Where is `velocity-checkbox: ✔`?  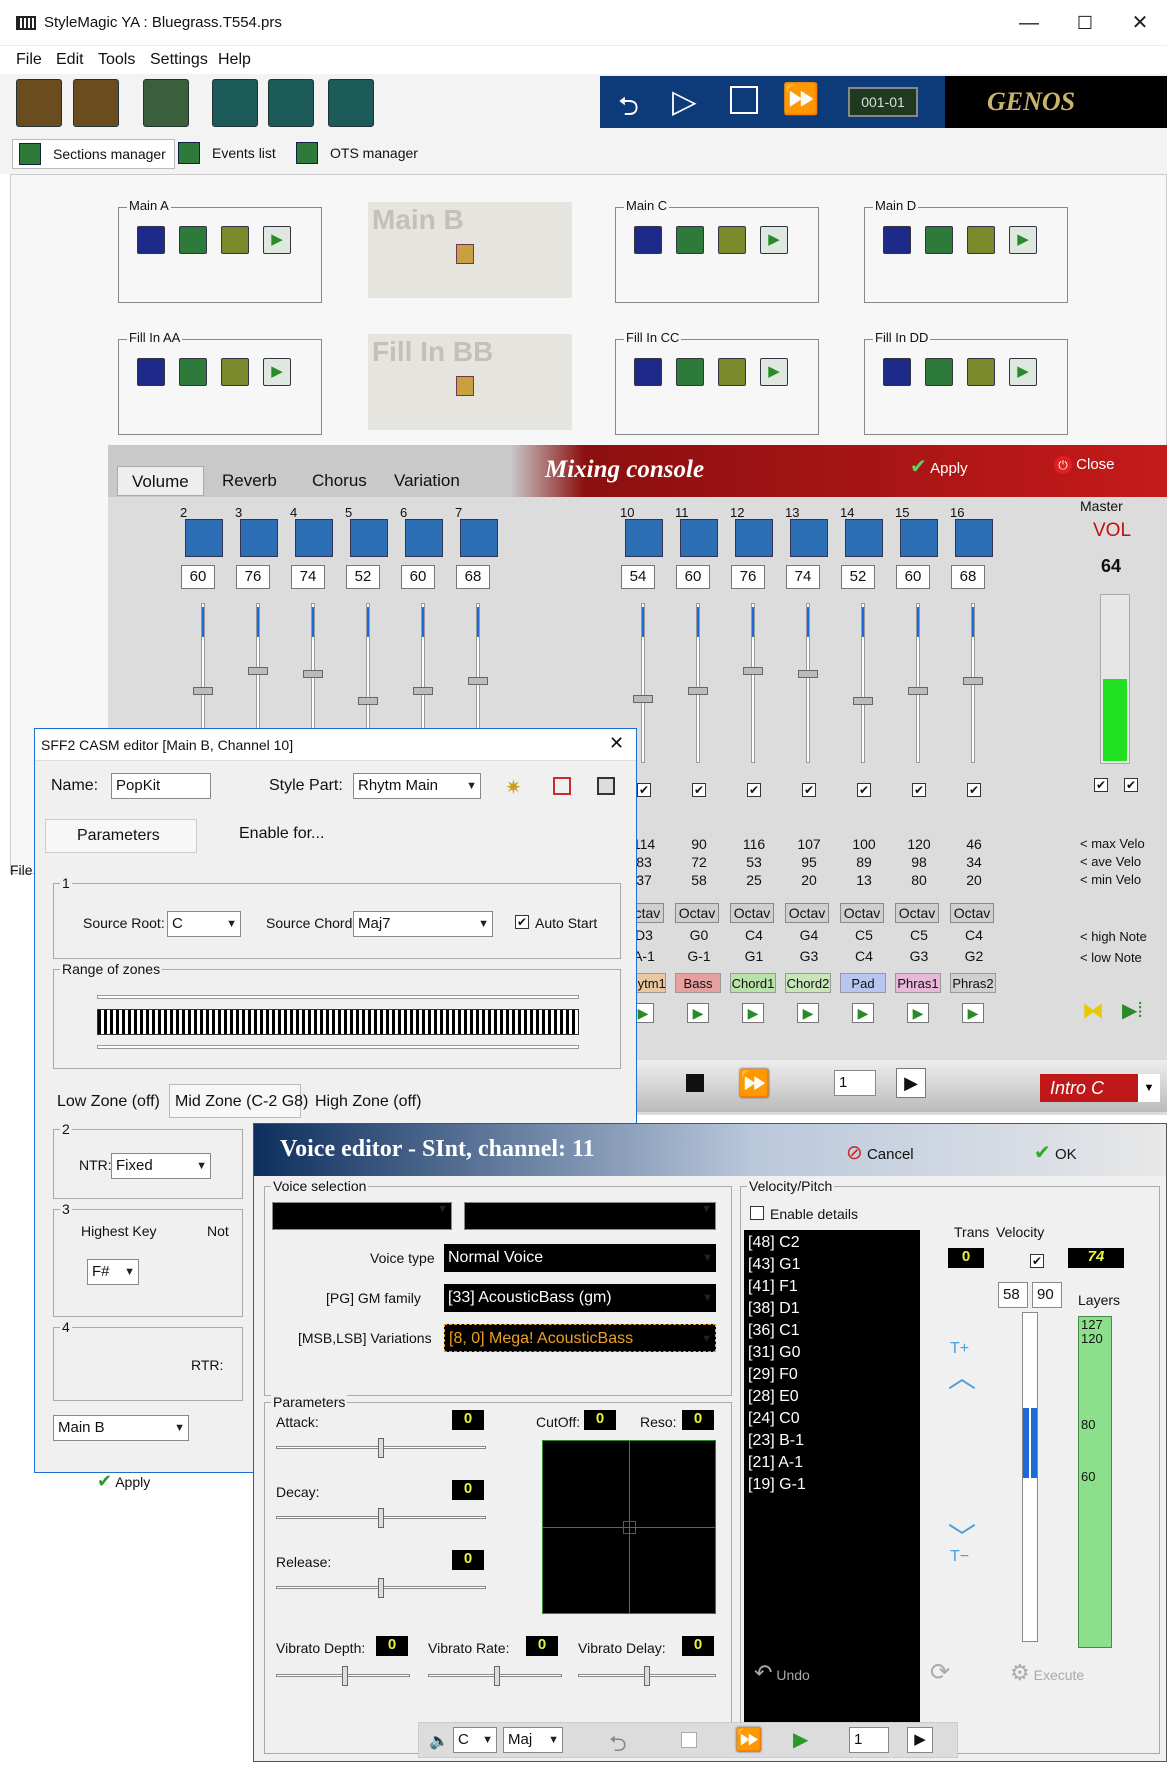 velocity-checkbox: ✔ is located at coordinates (1037, 1261).